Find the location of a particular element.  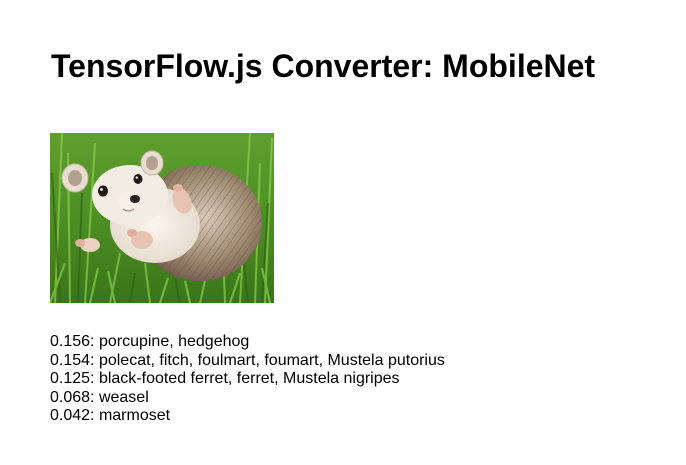

prediction-item: 0.156: porcupine, hedgehog is located at coordinates (150, 341).